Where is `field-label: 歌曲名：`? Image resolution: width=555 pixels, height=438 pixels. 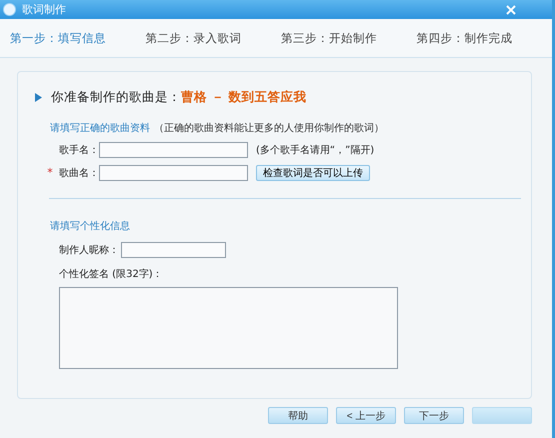 field-label: 歌曲名： is located at coordinates (79, 173).